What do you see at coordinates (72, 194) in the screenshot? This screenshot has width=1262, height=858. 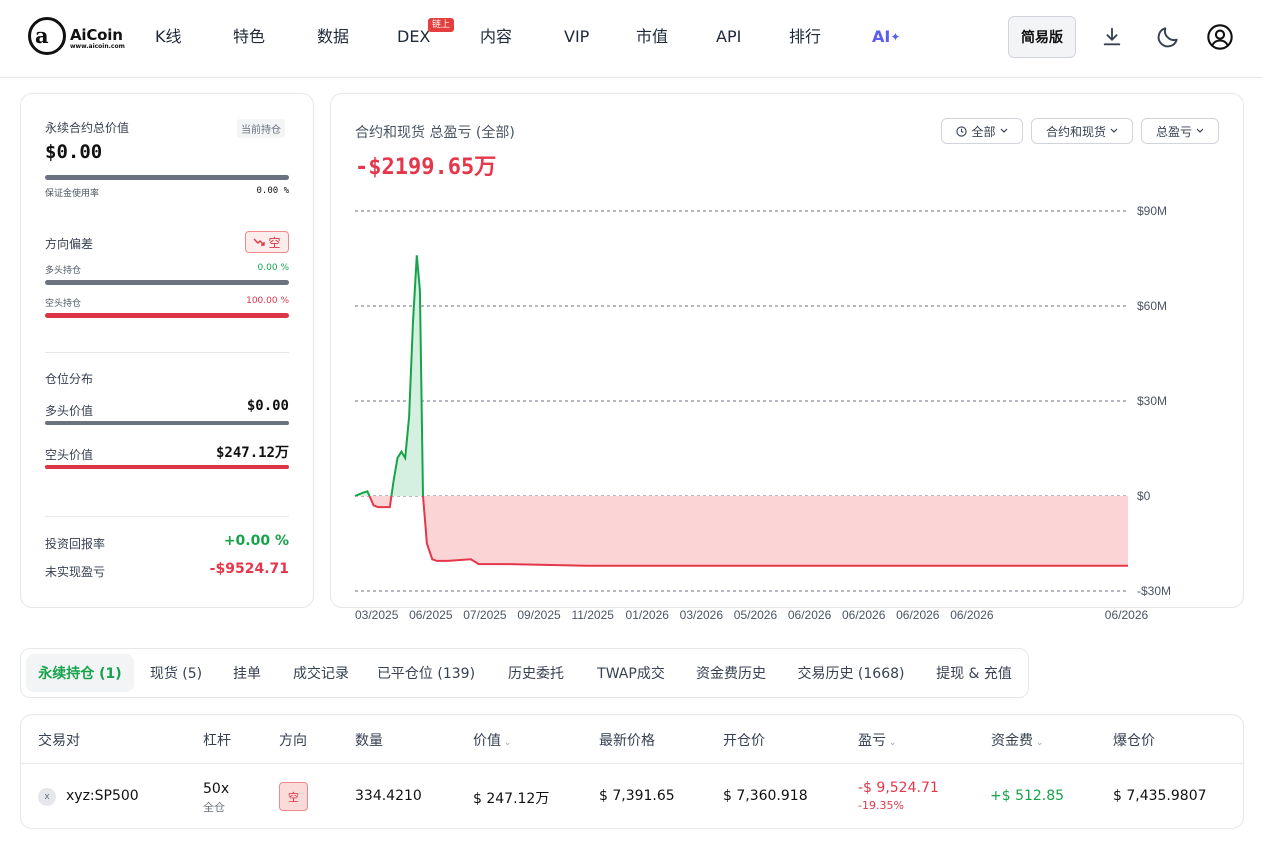 I see `margin-usage-label: 保证金使用率` at bounding box center [72, 194].